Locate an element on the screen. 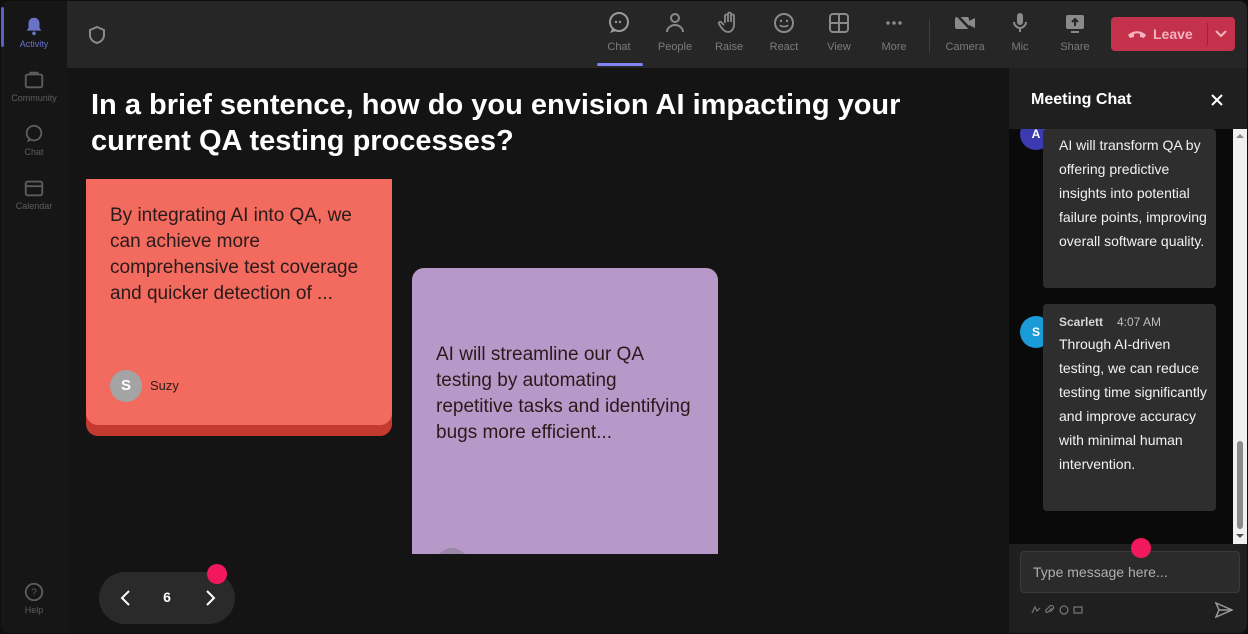  message-time: 4:07 AM is located at coordinates (1139, 322).